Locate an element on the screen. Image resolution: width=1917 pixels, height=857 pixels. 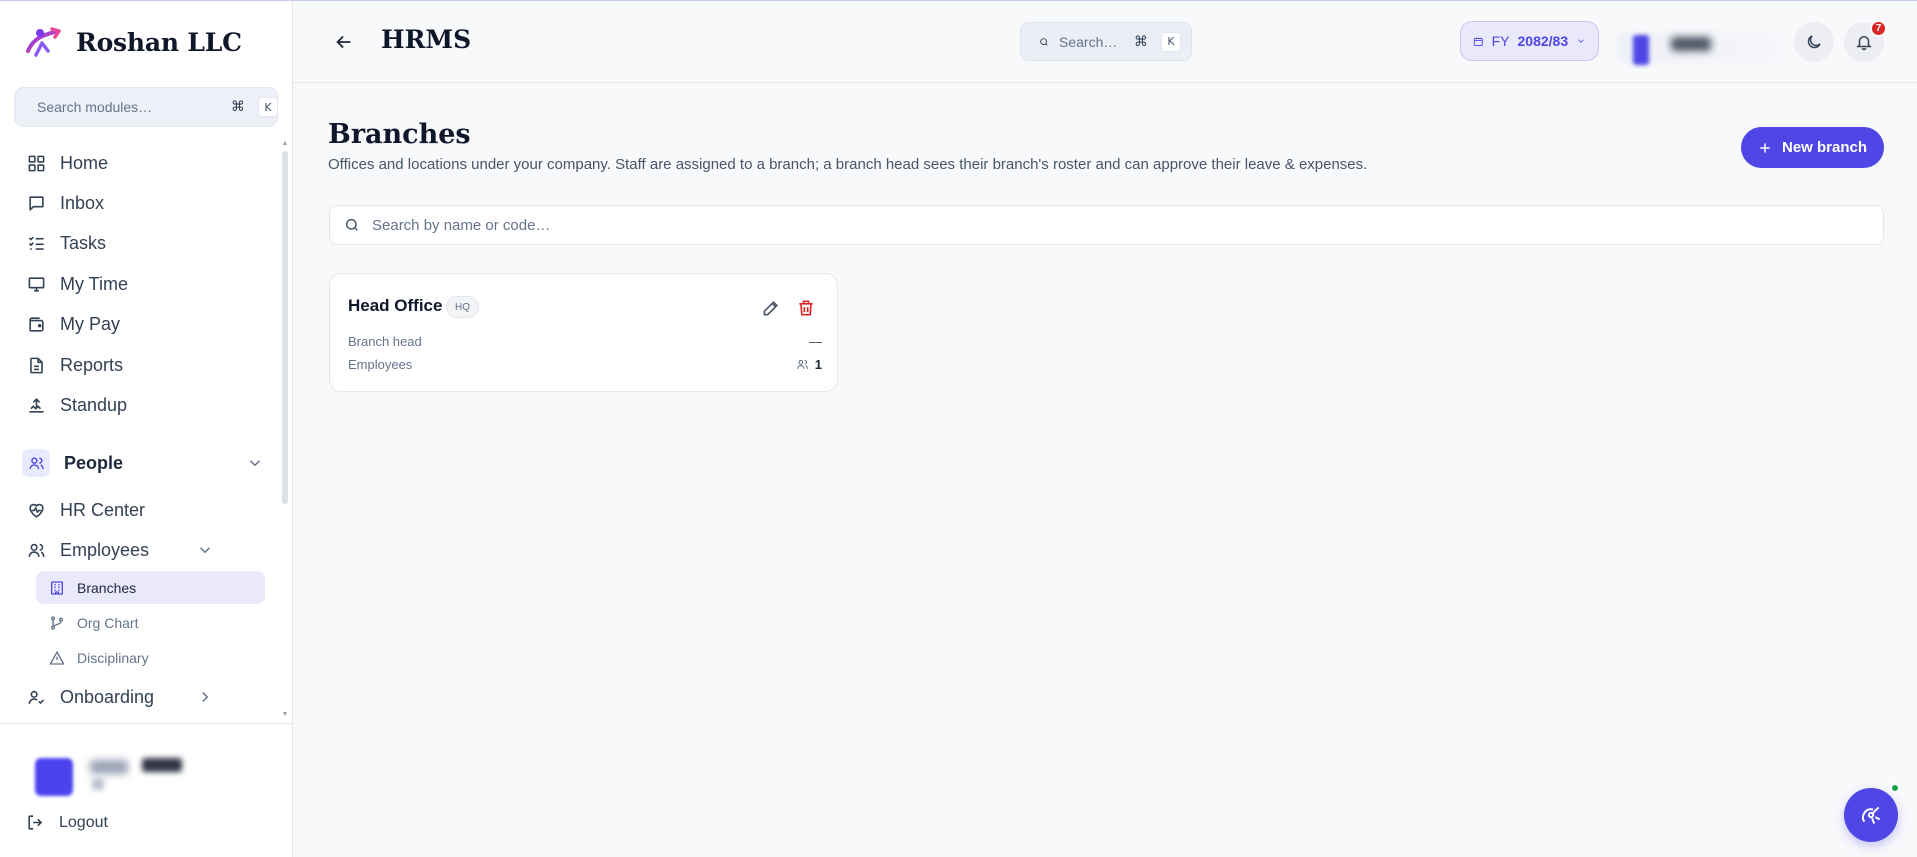
tasks-icon is located at coordinates (36, 243).